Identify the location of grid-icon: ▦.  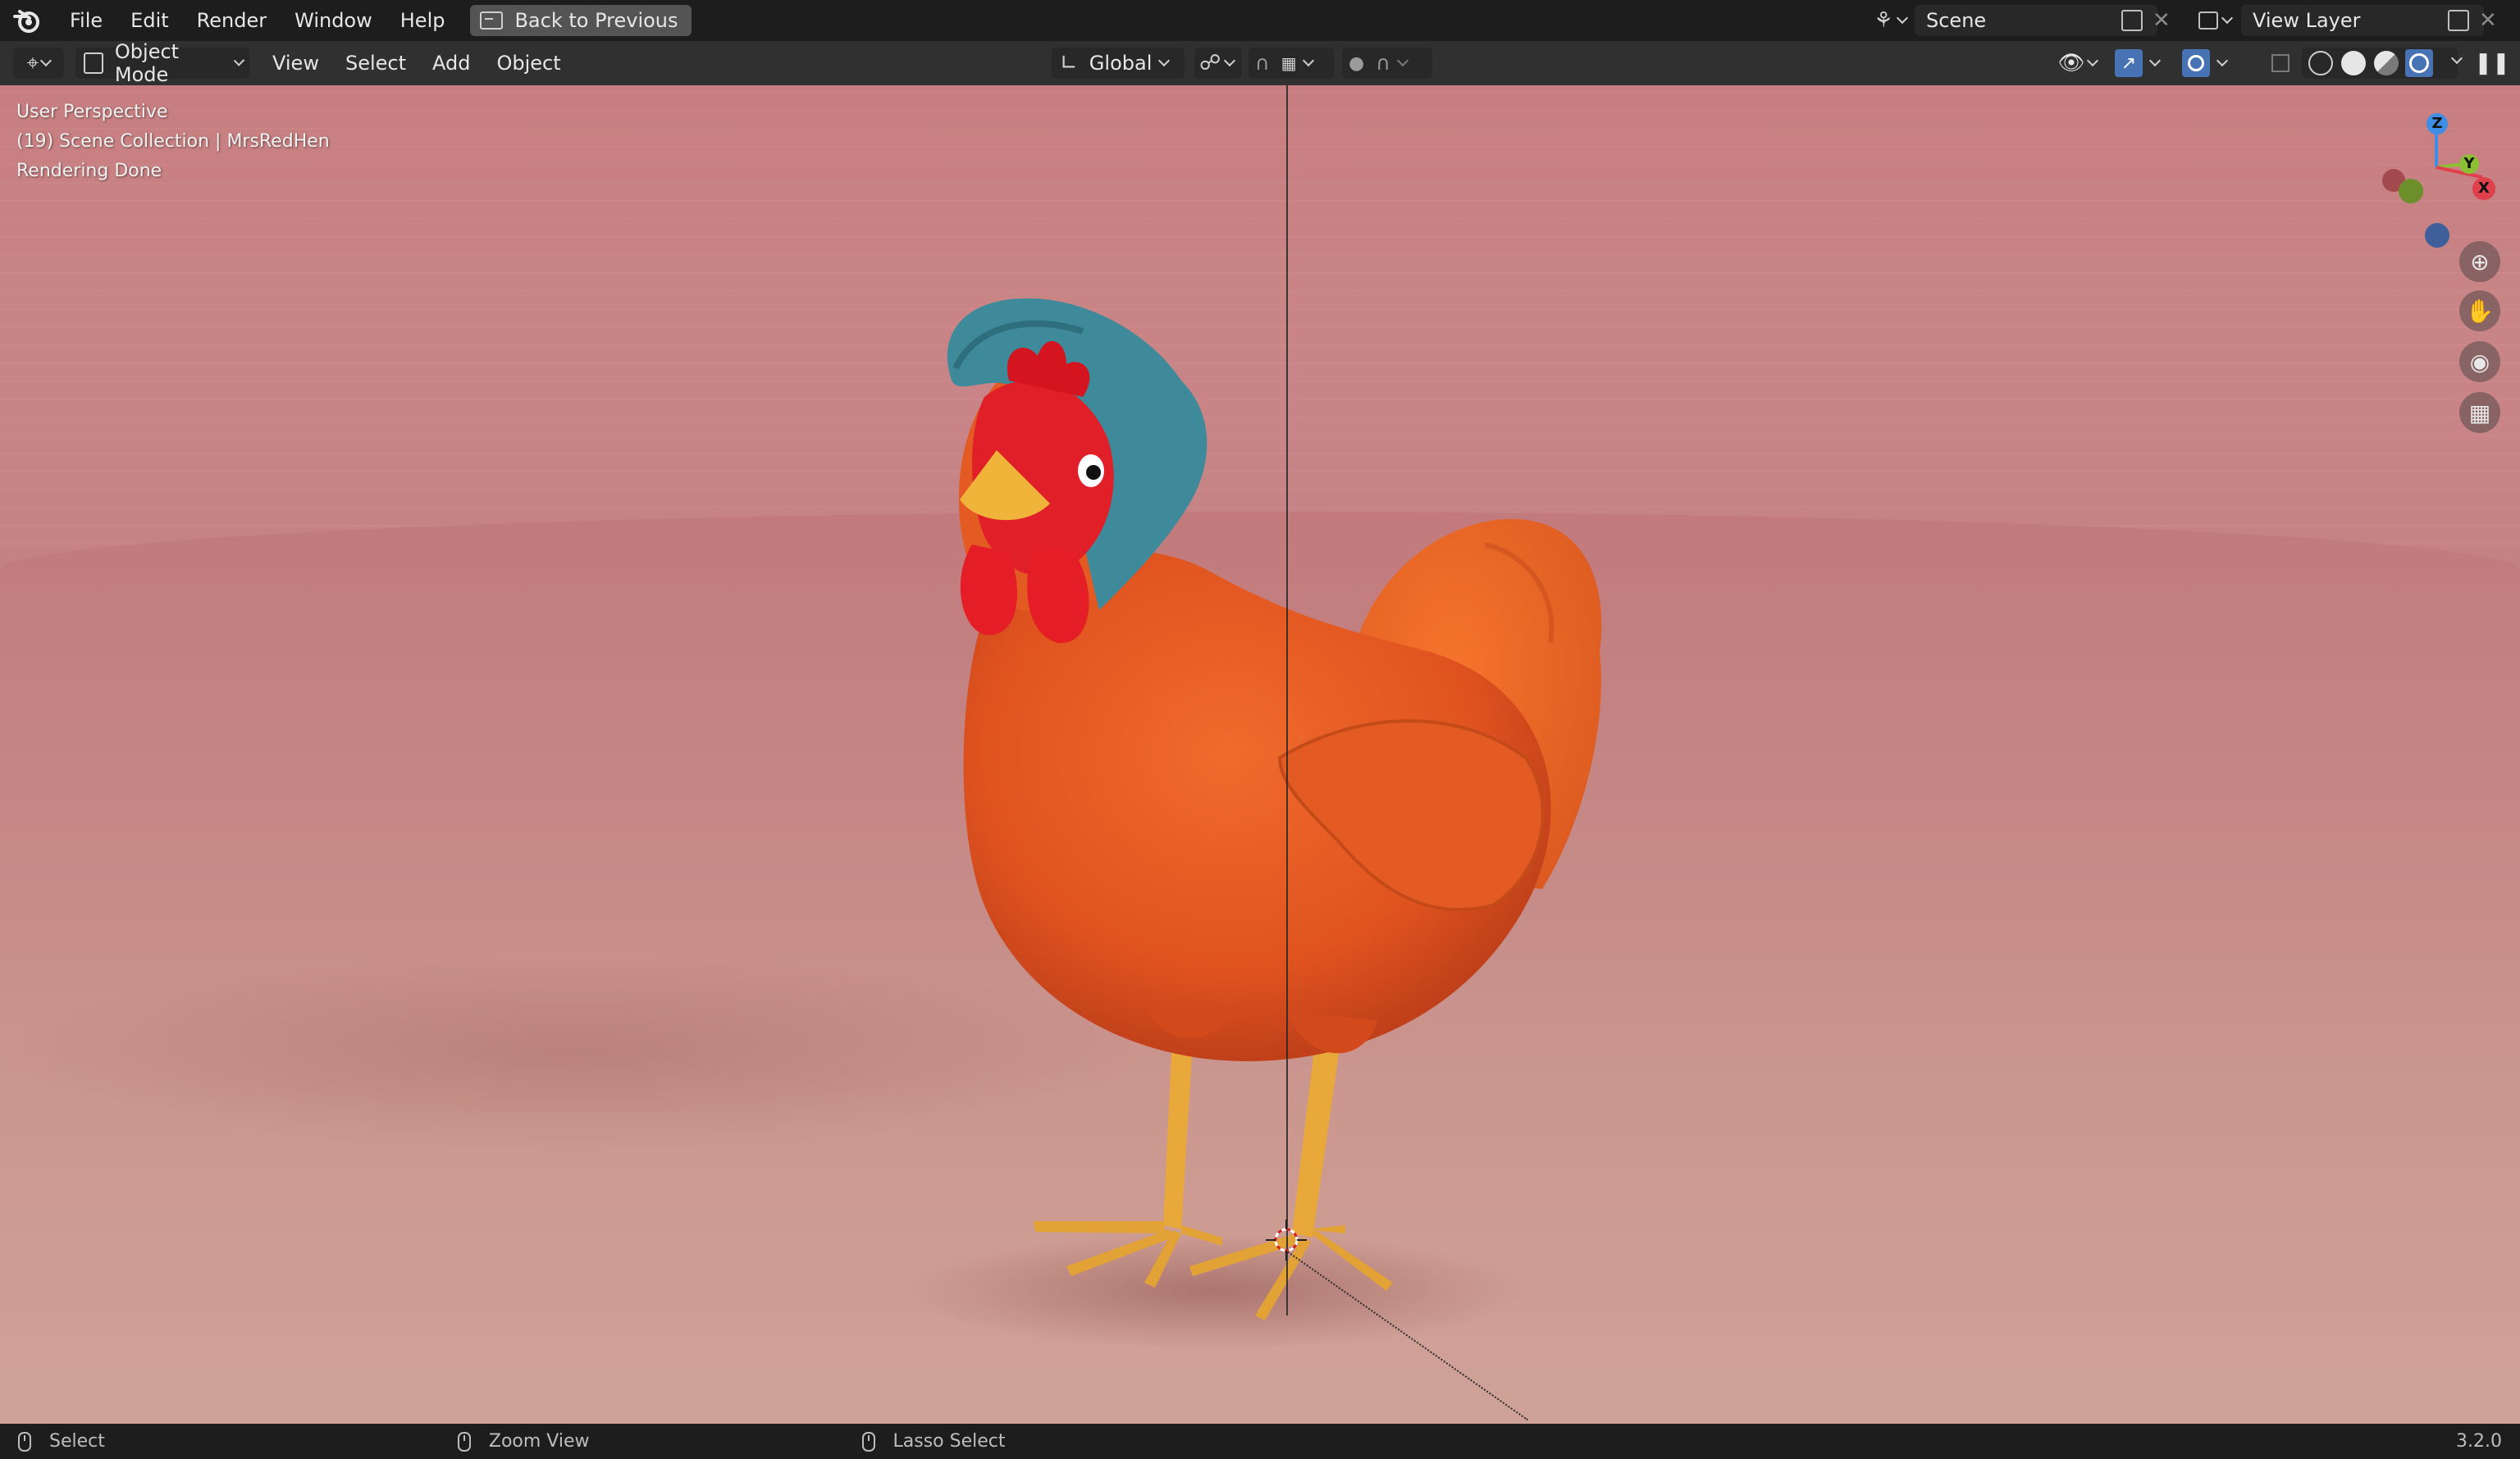
(2480, 413).